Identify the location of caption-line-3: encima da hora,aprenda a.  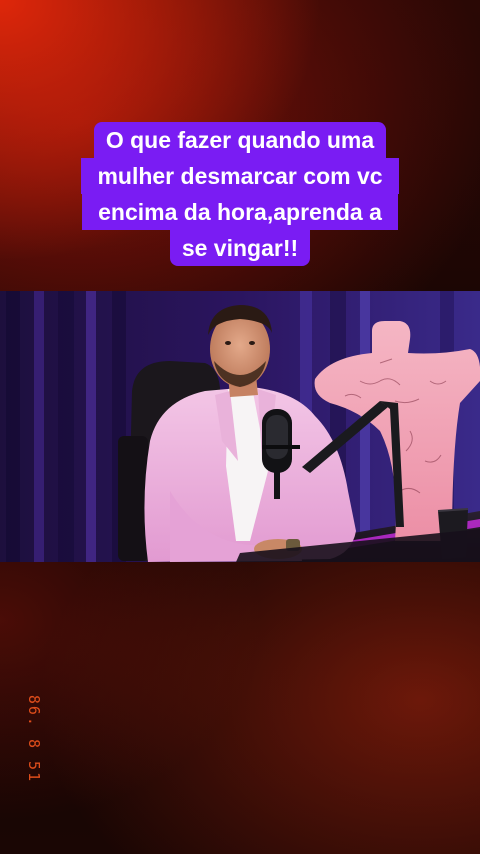
(240, 212).